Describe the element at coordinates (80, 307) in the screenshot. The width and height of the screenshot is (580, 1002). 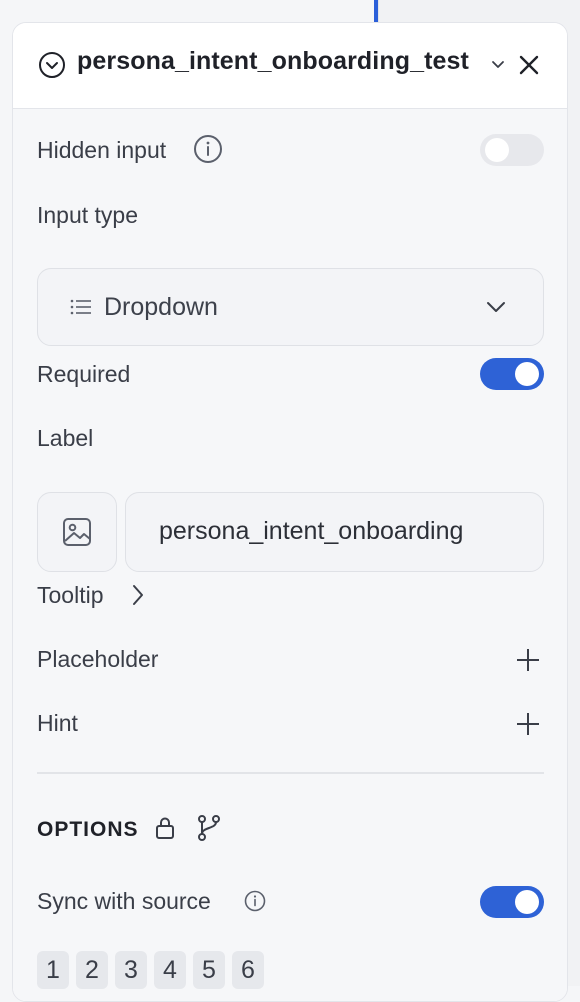
I see `list-icon` at that location.